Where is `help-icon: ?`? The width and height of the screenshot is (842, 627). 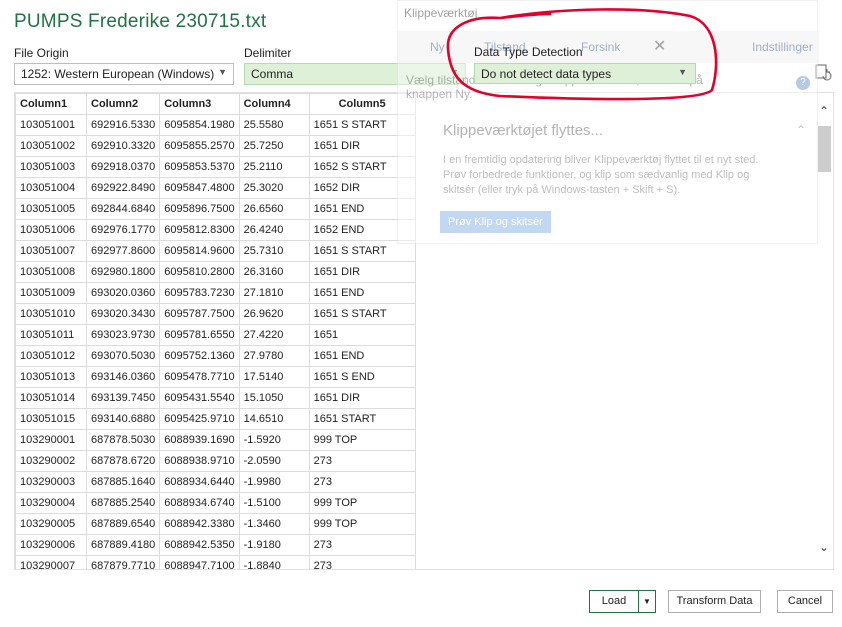
help-icon: ? is located at coordinates (803, 83).